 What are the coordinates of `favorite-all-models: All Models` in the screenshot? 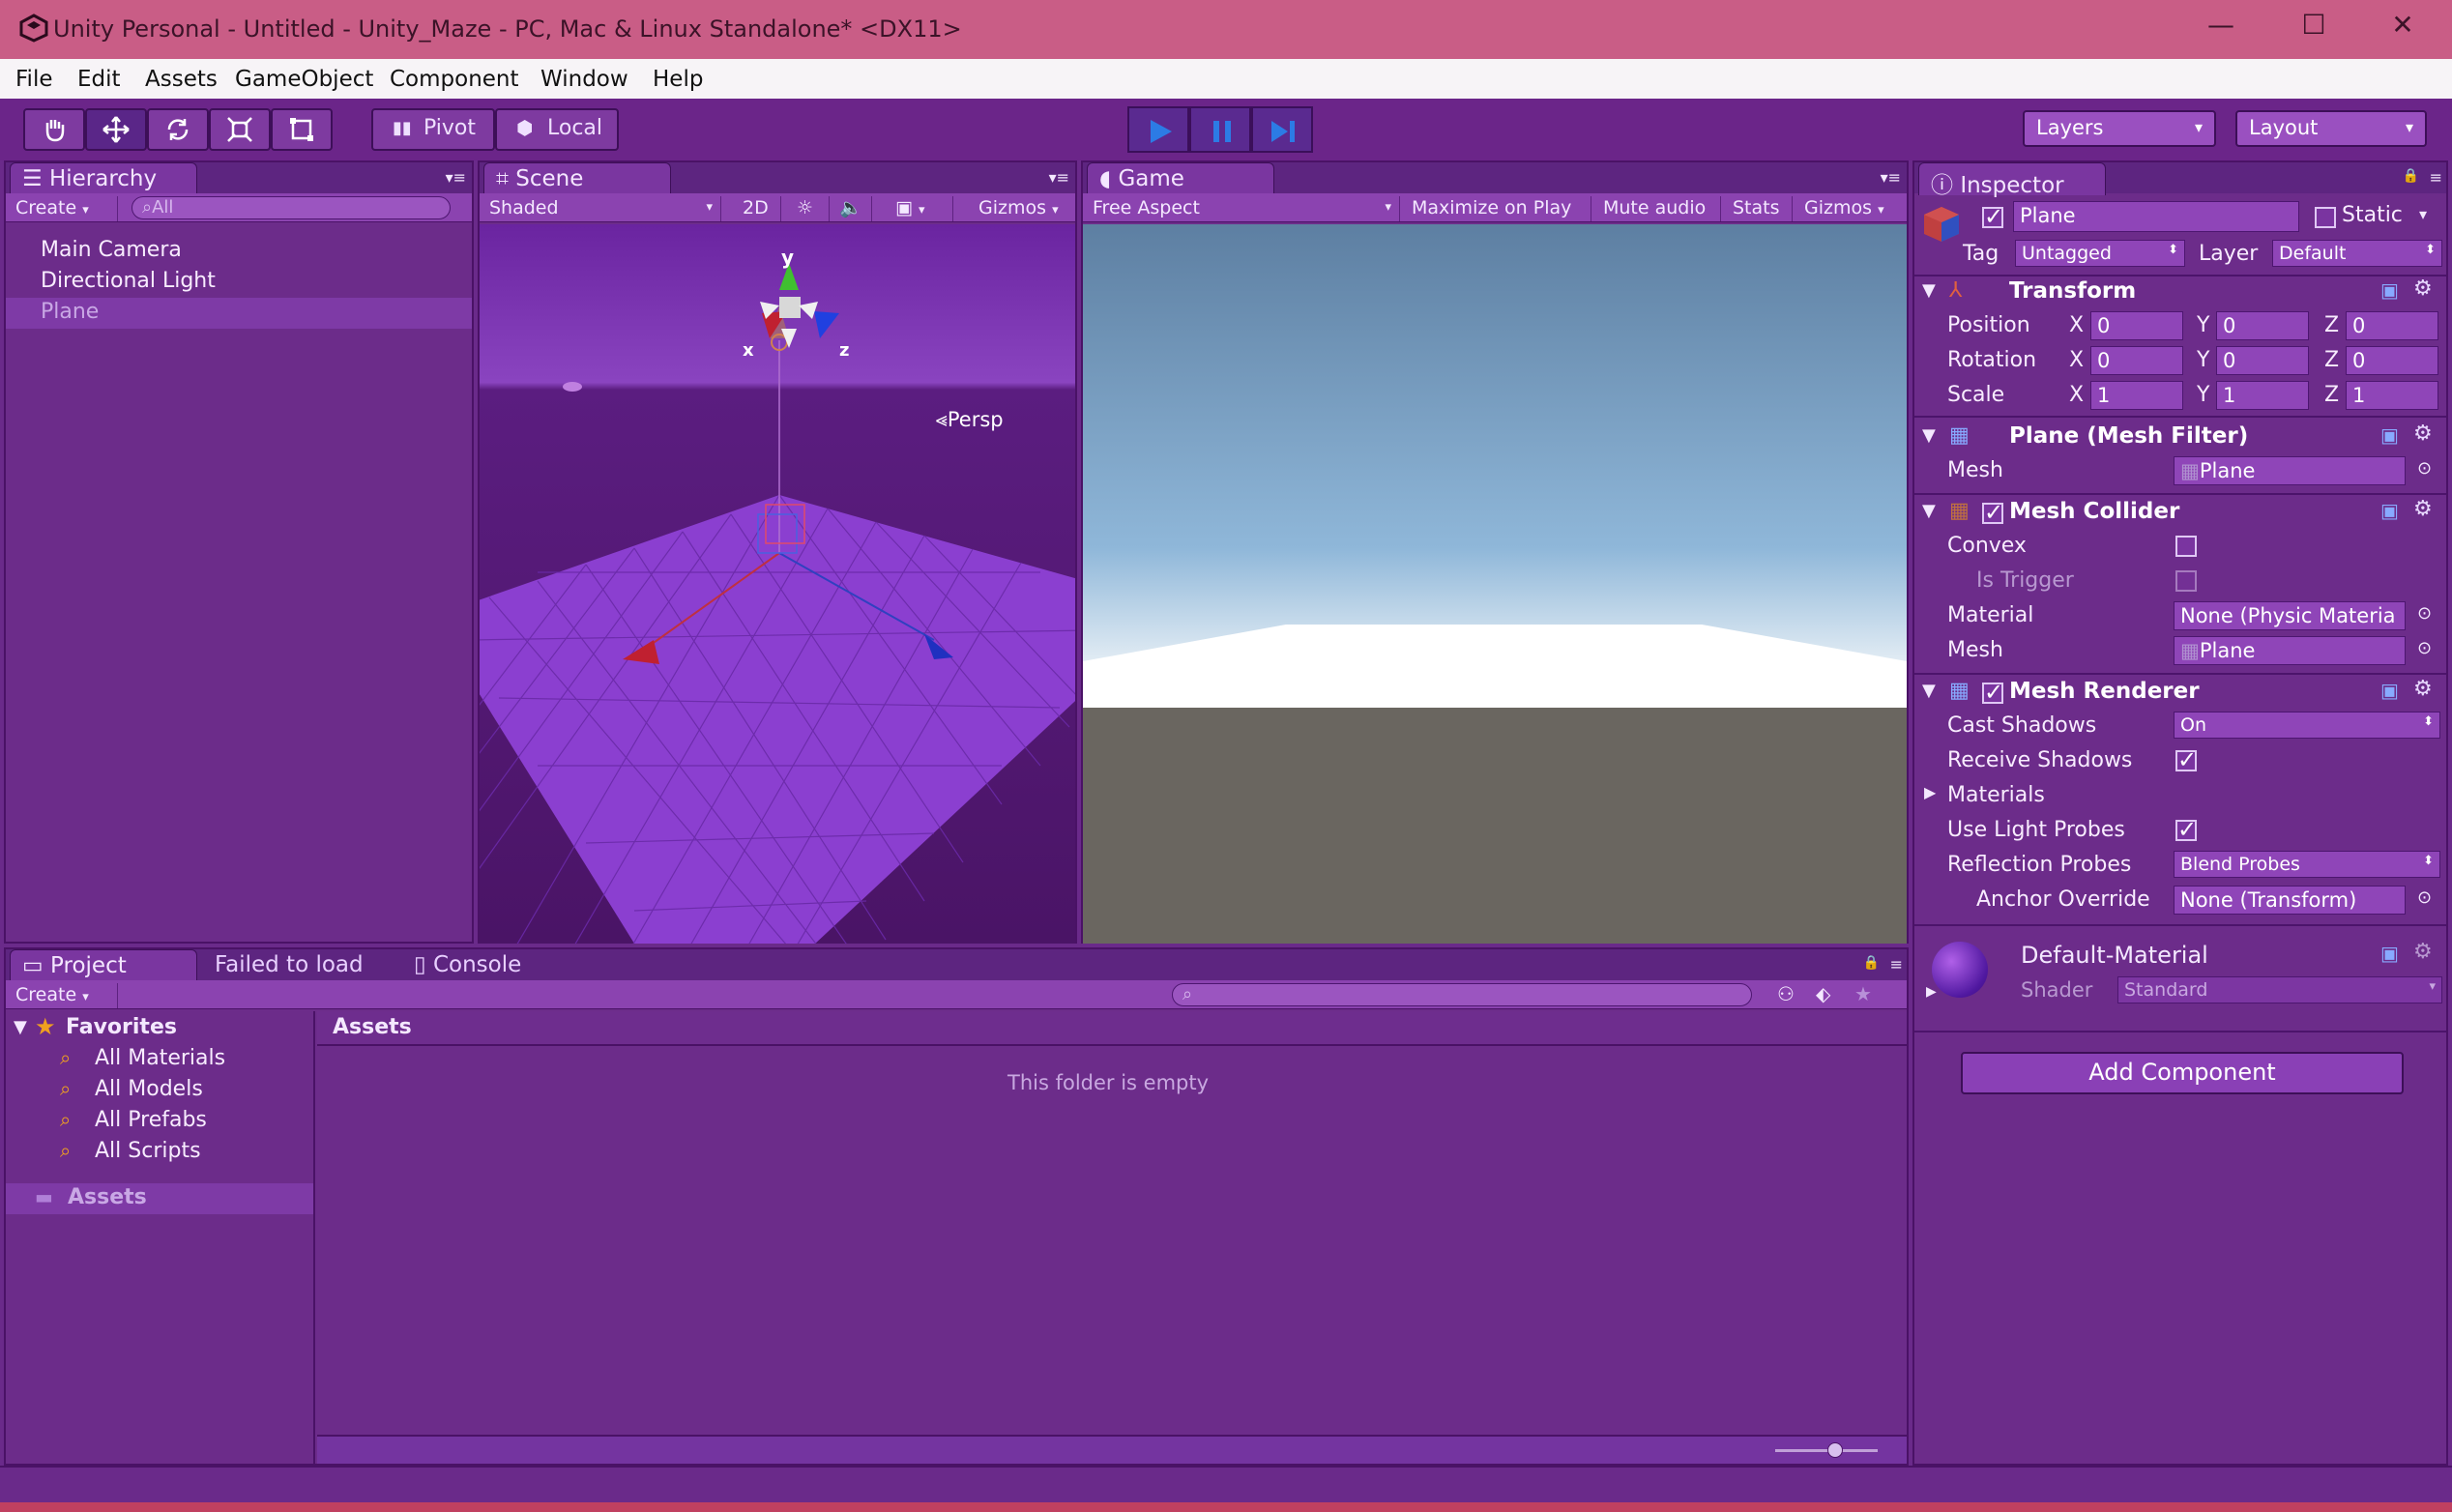 It's located at (149, 1089).